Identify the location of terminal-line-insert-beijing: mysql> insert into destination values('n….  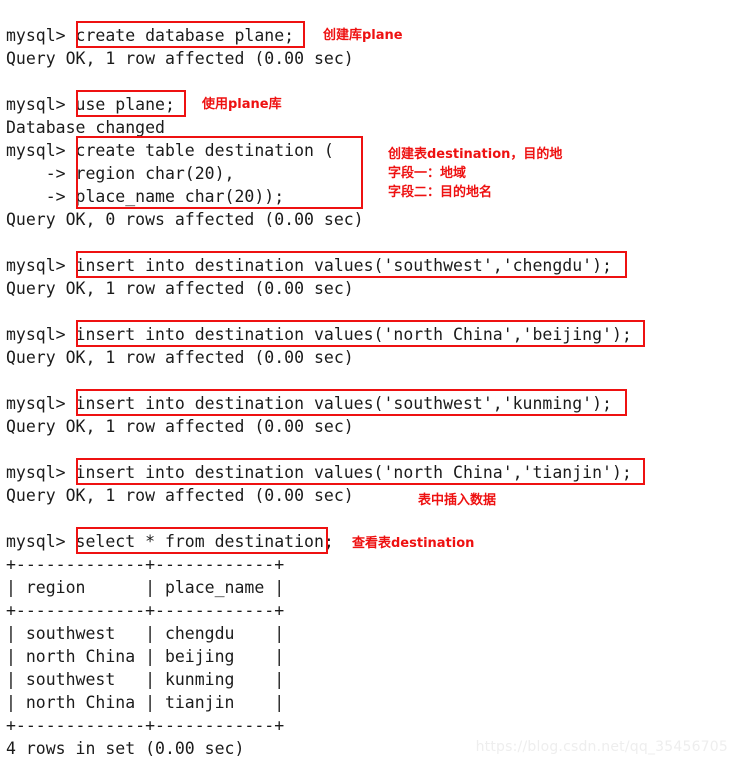
(319, 334).